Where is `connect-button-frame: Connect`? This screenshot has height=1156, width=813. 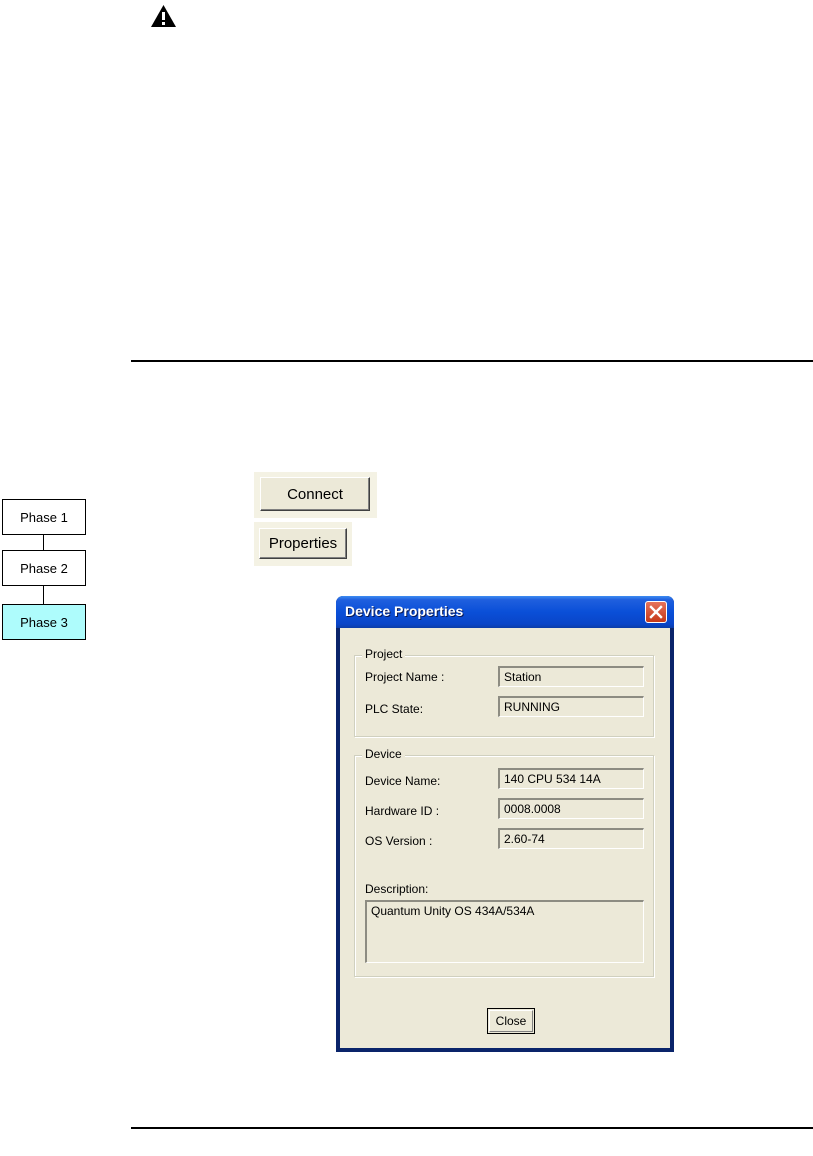
connect-button-frame: Connect is located at coordinates (315, 495).